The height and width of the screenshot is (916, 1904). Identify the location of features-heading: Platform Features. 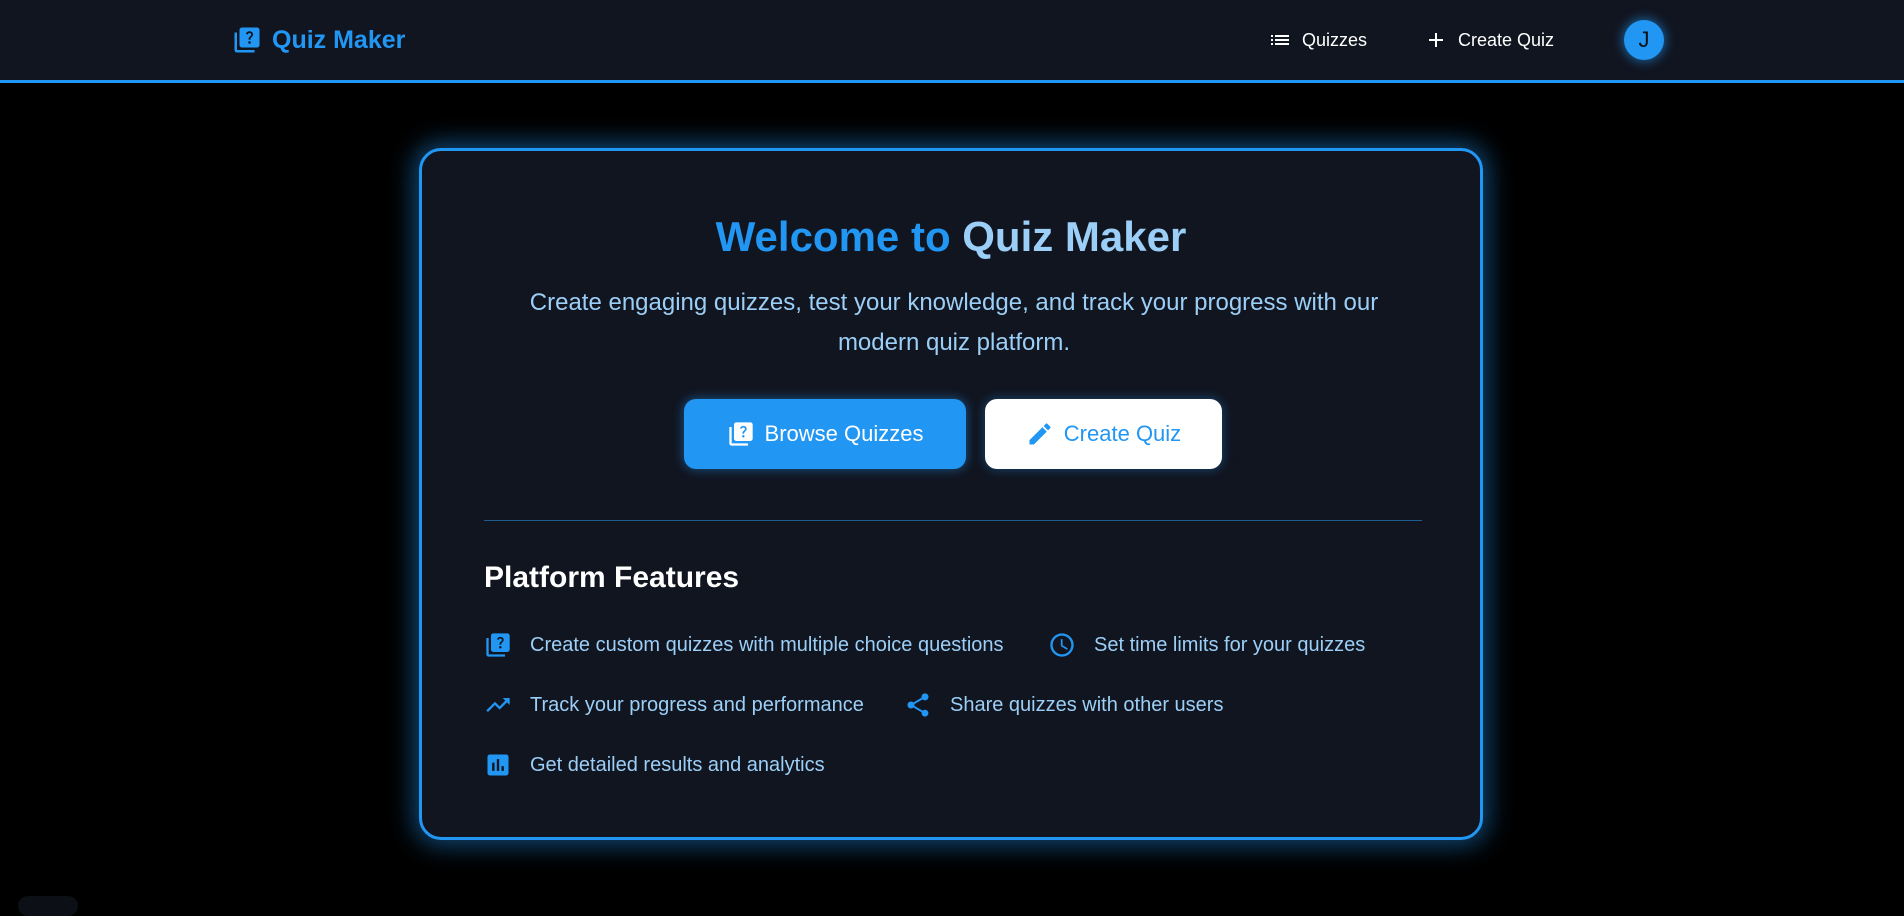
(612, 577).